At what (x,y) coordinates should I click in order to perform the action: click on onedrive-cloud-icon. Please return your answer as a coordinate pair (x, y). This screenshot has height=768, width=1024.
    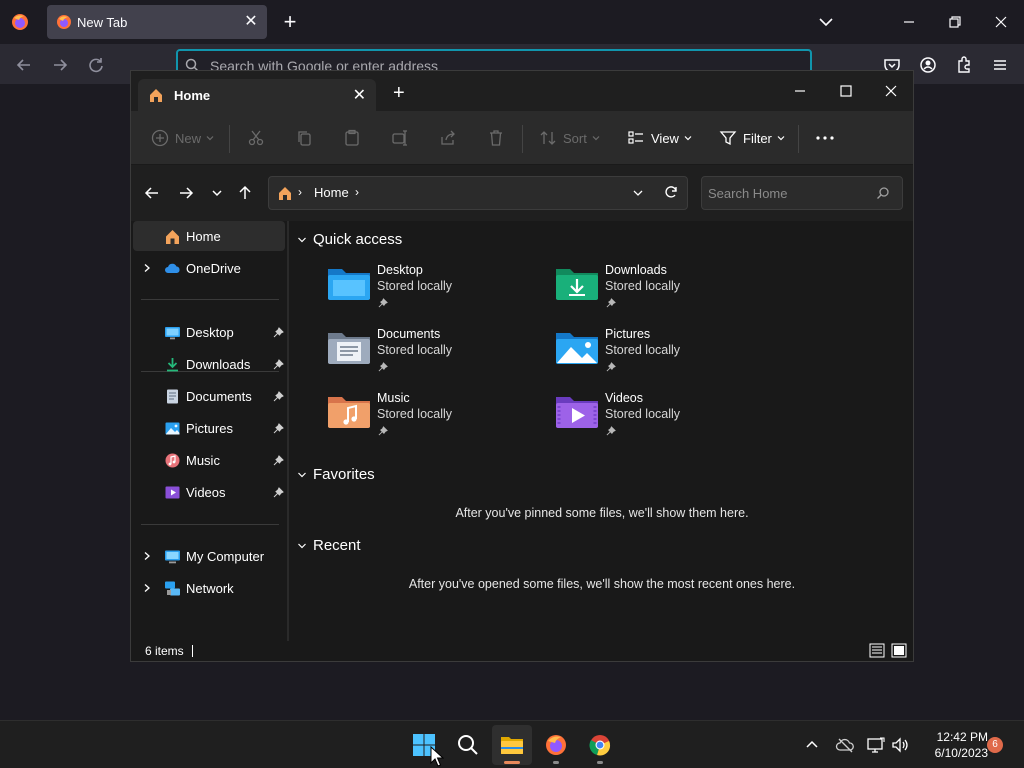
    Looking at the image, I should click on (845, 745).